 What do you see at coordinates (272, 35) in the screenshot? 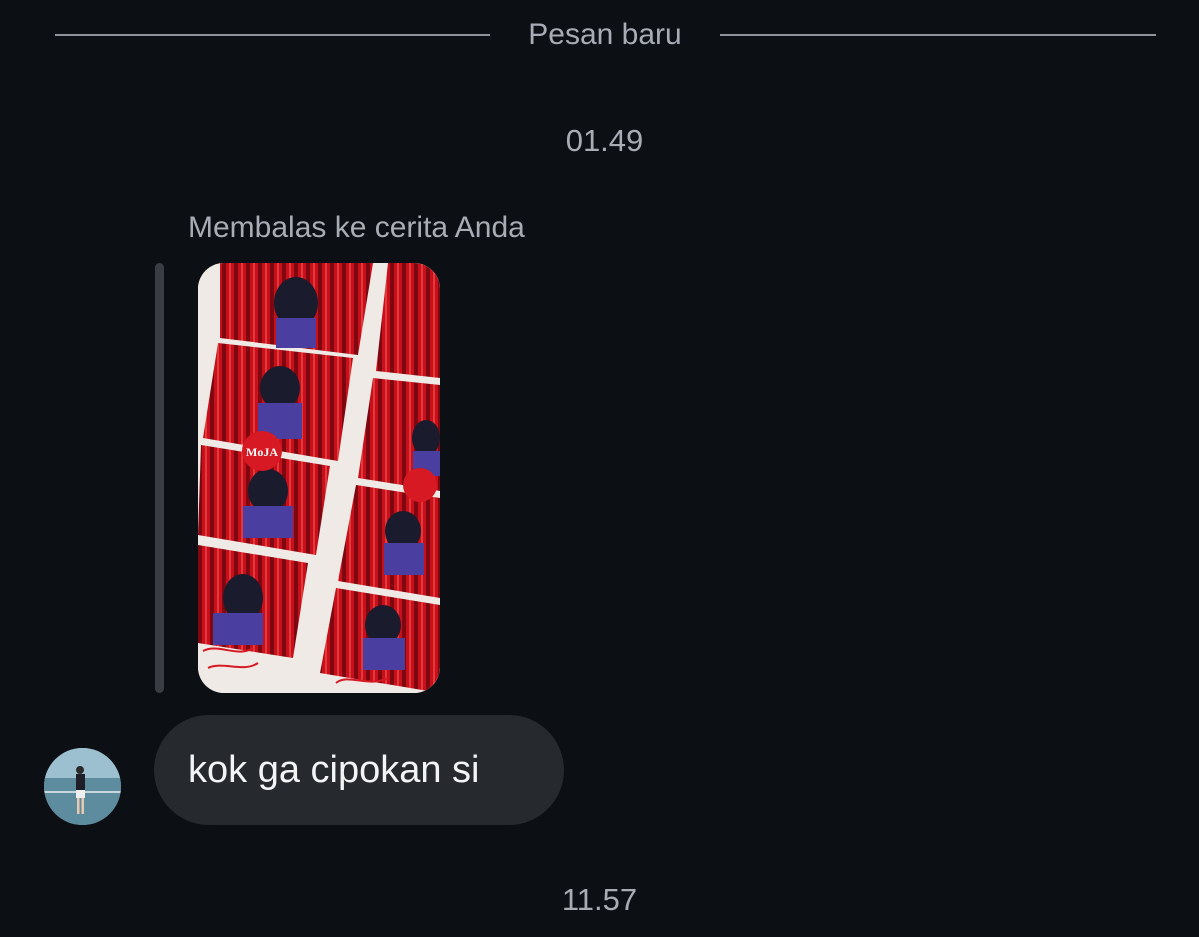
I see `new-messages-divider-left-line` at bounding box center [272, 35].